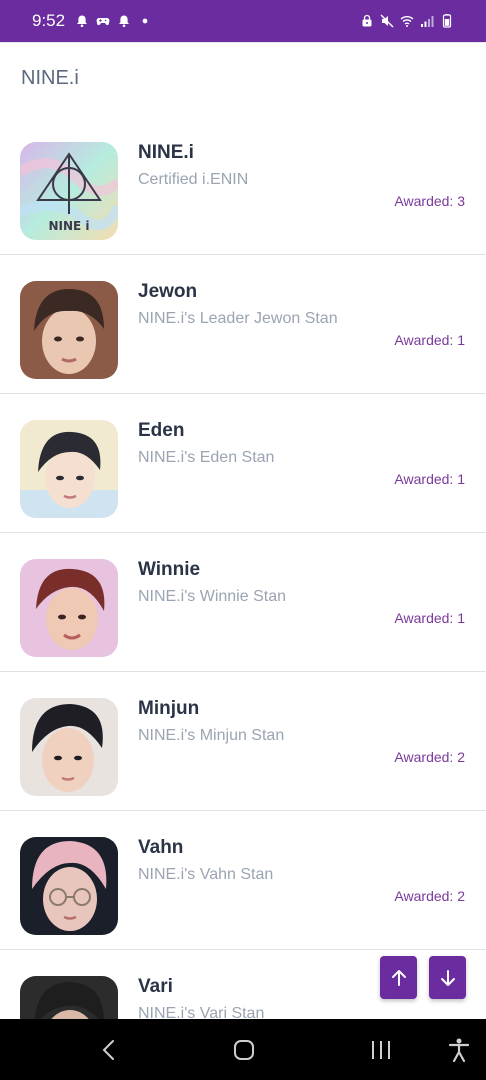 The width and height of the screenshot is (486, 1080). I want to click on item-name: Jewon, so click(168, 291).